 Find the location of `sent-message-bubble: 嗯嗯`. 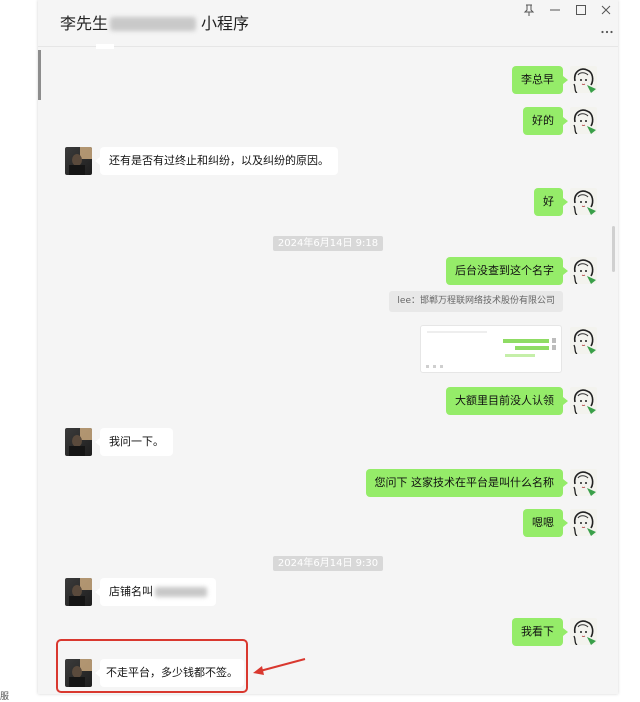

sent-message-bubble: 嗯嗯 is located at coordinates (545, 523).